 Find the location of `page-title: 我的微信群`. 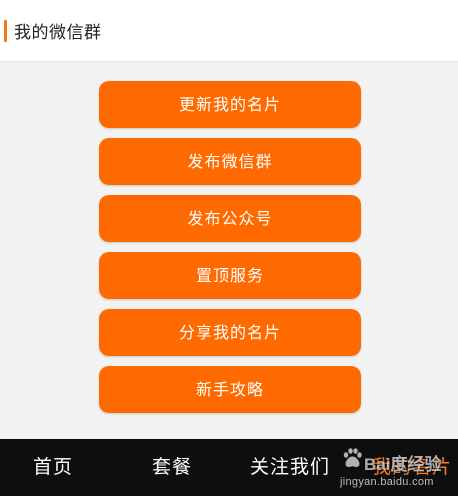

page-title: 我的微信群 is located at coordinates (58, 33).